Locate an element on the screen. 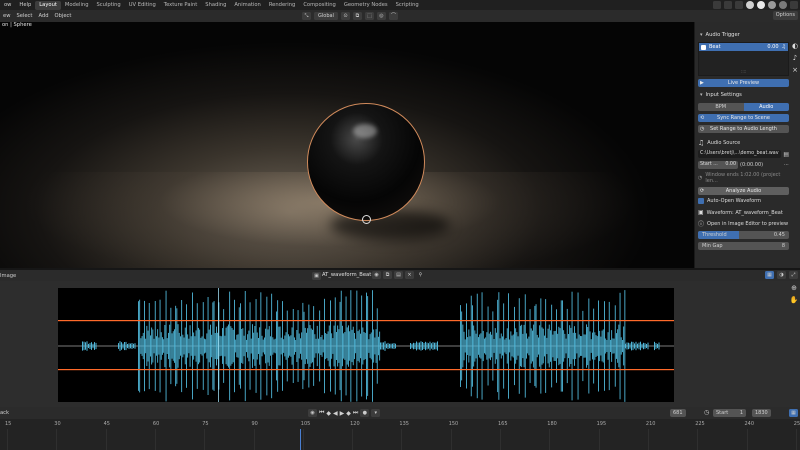  snap-target-icon: ⬚ is located at coordinates (369, 16).